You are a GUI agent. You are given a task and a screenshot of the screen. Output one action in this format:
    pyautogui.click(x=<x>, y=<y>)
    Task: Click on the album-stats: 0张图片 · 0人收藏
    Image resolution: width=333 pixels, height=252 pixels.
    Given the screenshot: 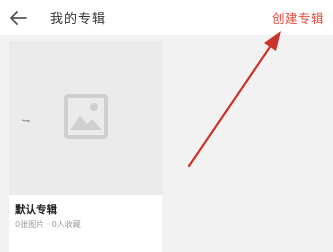 What is the action you would take?
    pyautogui.click(x=48, y=224)
    